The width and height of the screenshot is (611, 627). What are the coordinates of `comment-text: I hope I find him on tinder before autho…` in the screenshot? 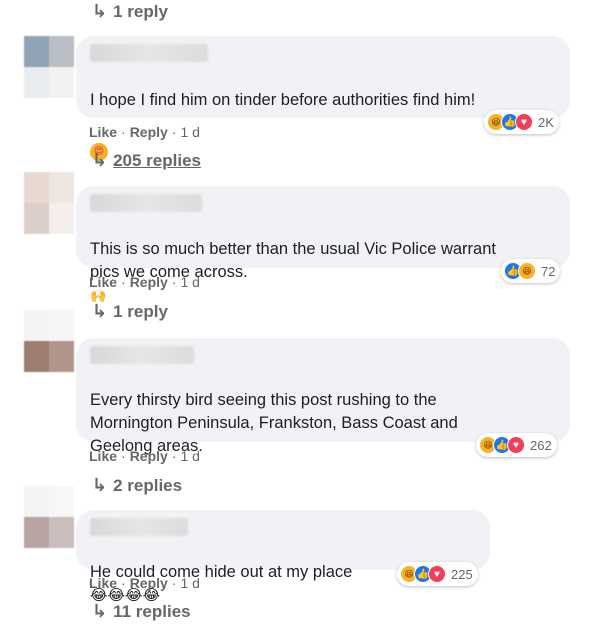 It's located at (282, 113).